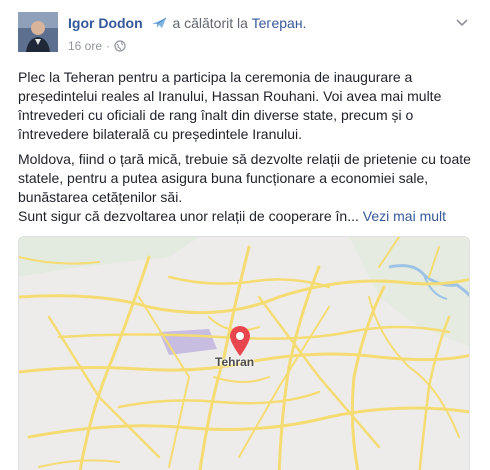 The image size is (490, 470). I want to click on see-more-link: Vezi mai mult, so click(404, 216).